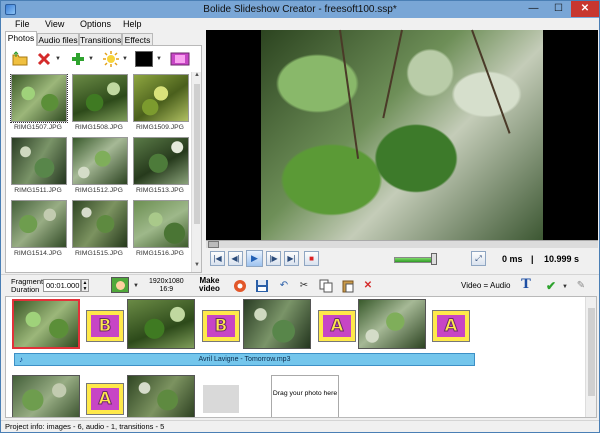 The image size is (600, 433). I want to click on checkmark-dropdown-icon: ▼, so click(565, 287).